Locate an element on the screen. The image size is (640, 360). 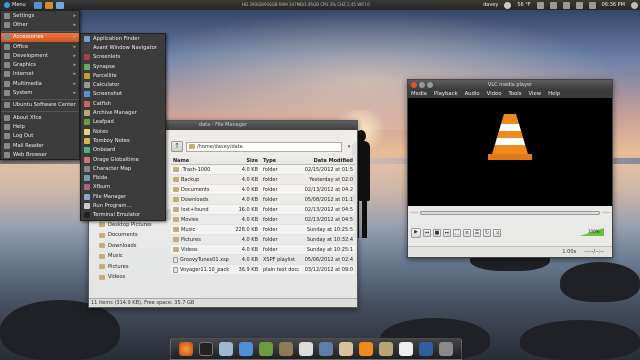
location-bar: /home/davey/data is located at coordinates (264, 146).